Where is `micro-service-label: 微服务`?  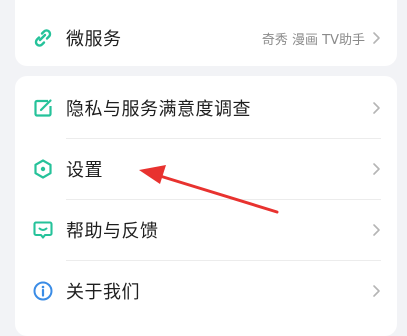 micro-service-label: 微服务 is located at coordinates (94, 39).